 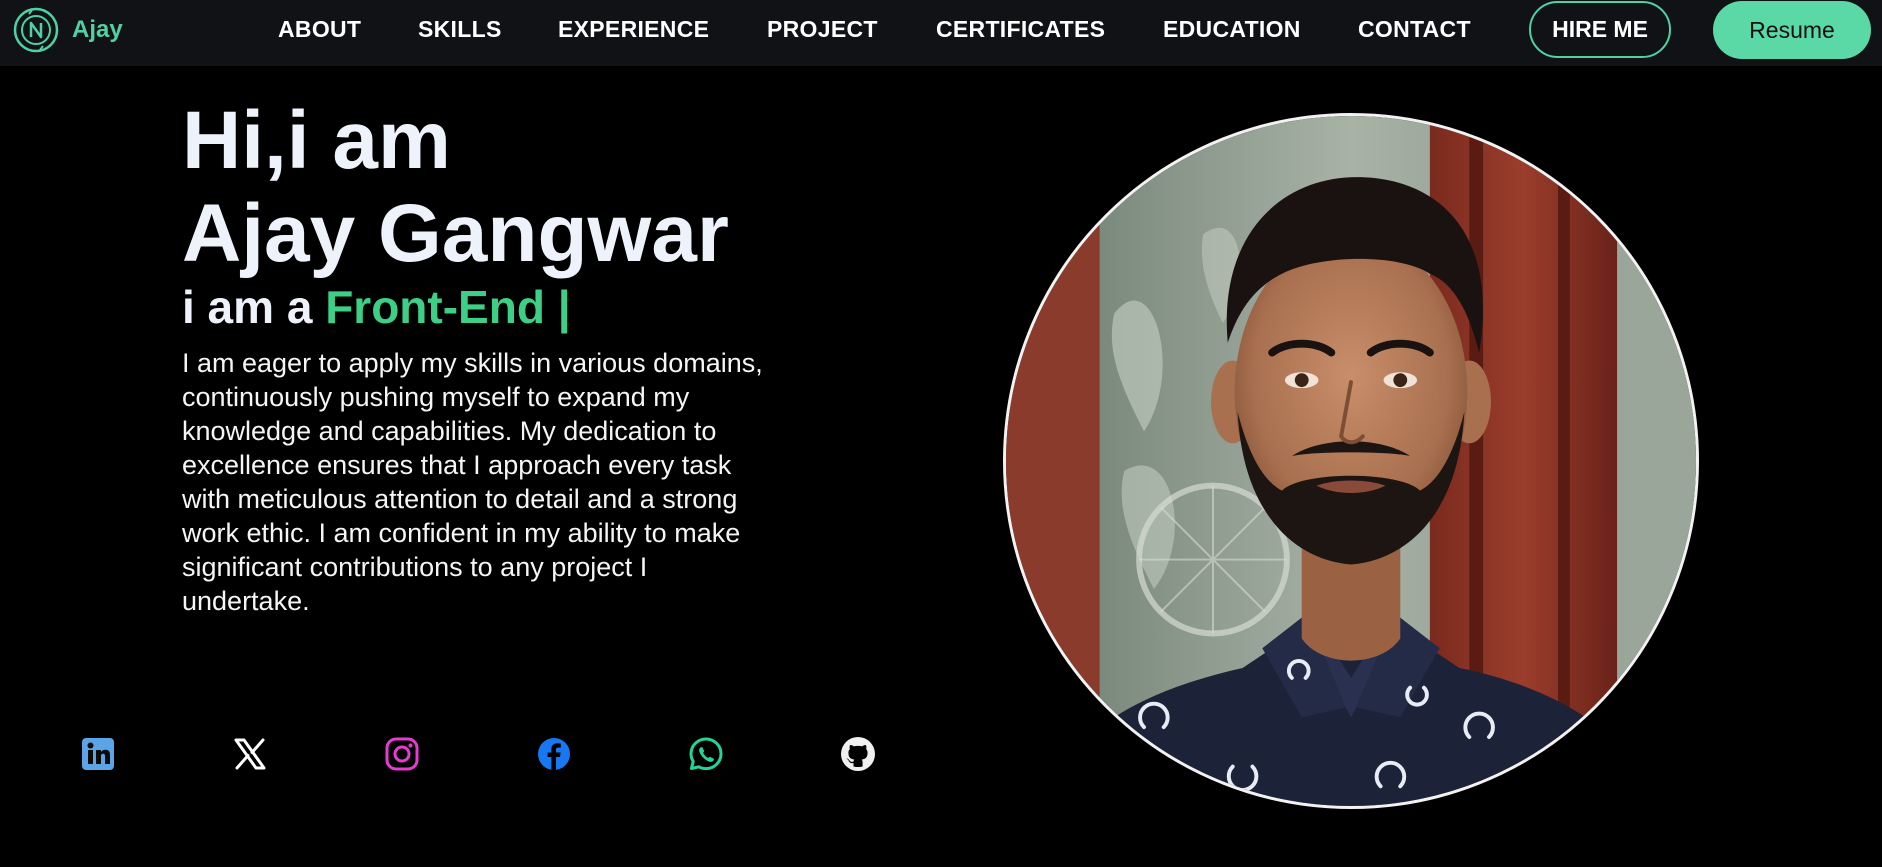 I want to click on instagram-icon, so click(x=402, y=754).